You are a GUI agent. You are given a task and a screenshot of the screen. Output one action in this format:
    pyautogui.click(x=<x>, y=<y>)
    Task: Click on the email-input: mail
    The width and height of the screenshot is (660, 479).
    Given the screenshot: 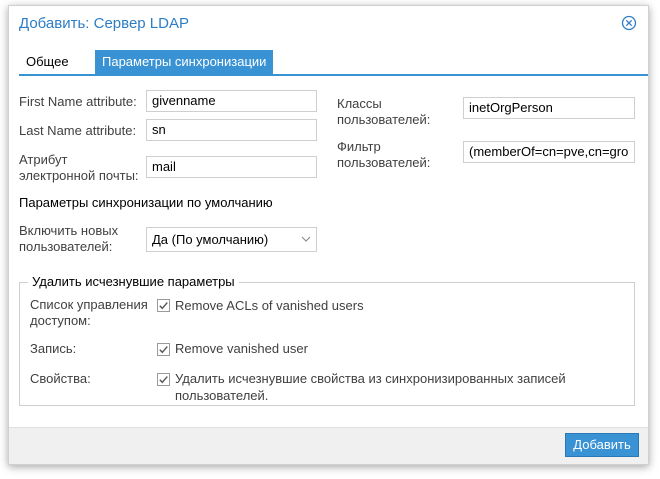 What is the action you would take?
    pyautogui.click(x=231, y=167)
    